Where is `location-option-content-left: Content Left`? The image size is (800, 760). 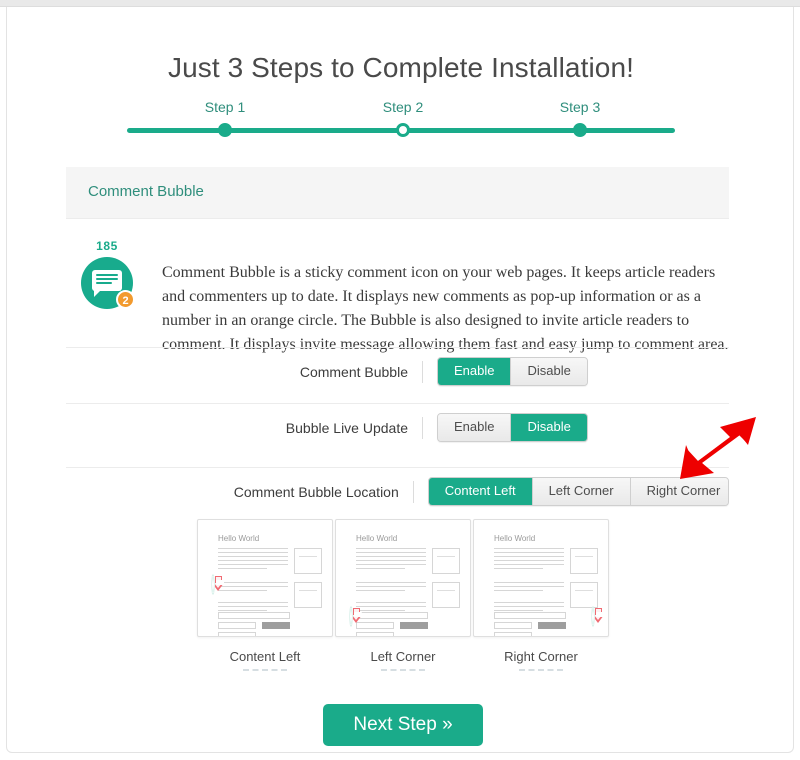 location-option-content-left: Content Left is located at coordinates (480, 491).